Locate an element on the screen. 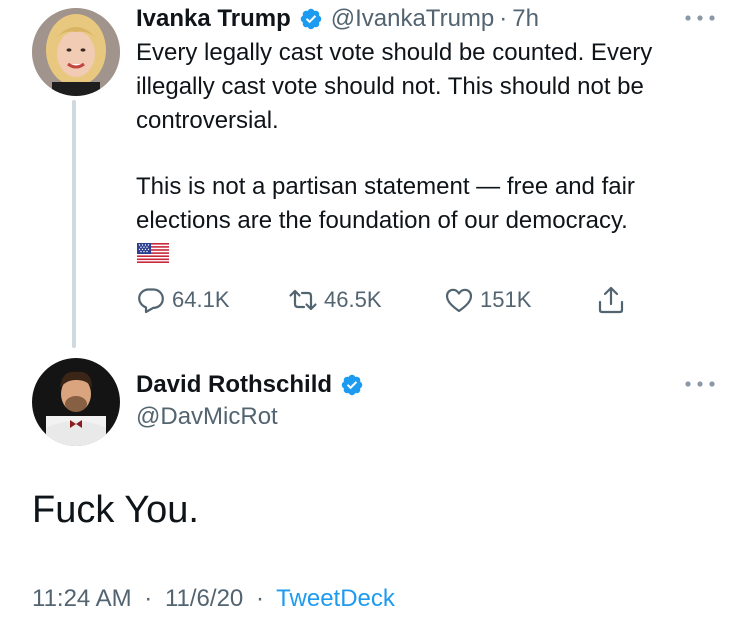  share-button is located at coordinates (614, 300).